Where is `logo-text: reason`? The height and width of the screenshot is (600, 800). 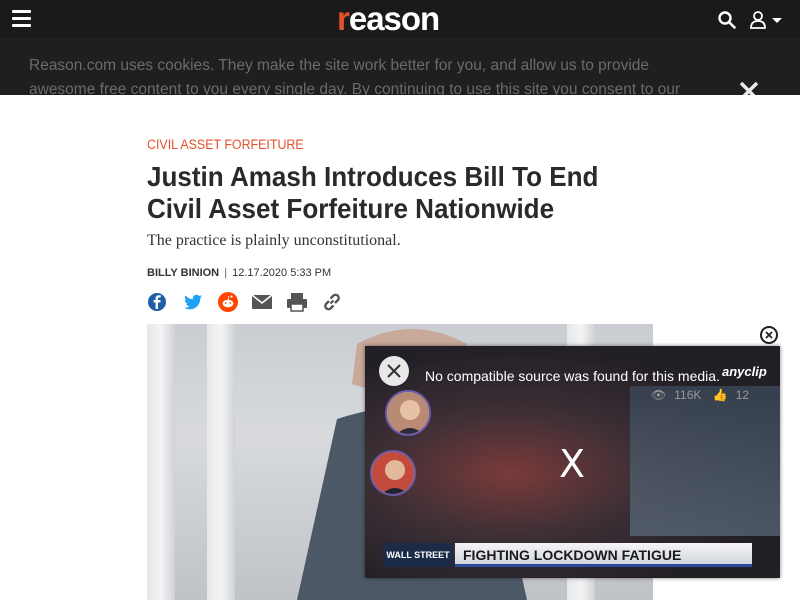
logo-text: reason is located at coordinates (388, 18).